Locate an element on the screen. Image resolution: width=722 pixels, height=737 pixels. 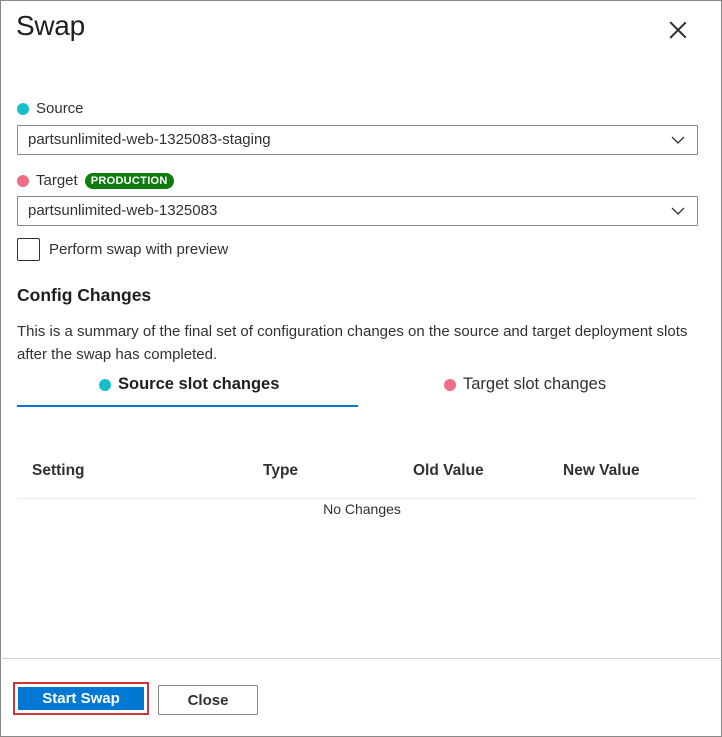
tab-source-slot-changes: Source slot changes is located at coordinates (189, 384).